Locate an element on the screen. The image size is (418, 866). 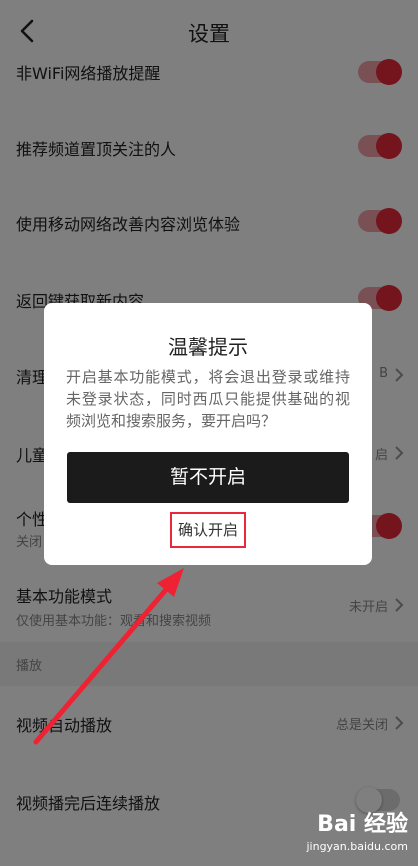
watermark-url: jingyan.baidu.com is located at coordinates (357, 846).